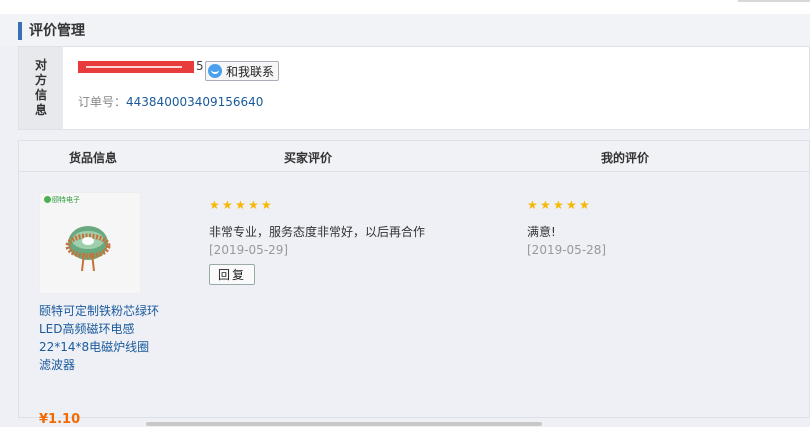  What do you see at coordinates (414, 156) in the screenshot?
I see `review-table-header: 货品信息 买家评价 我的评价` at bounding box center [414, 156].